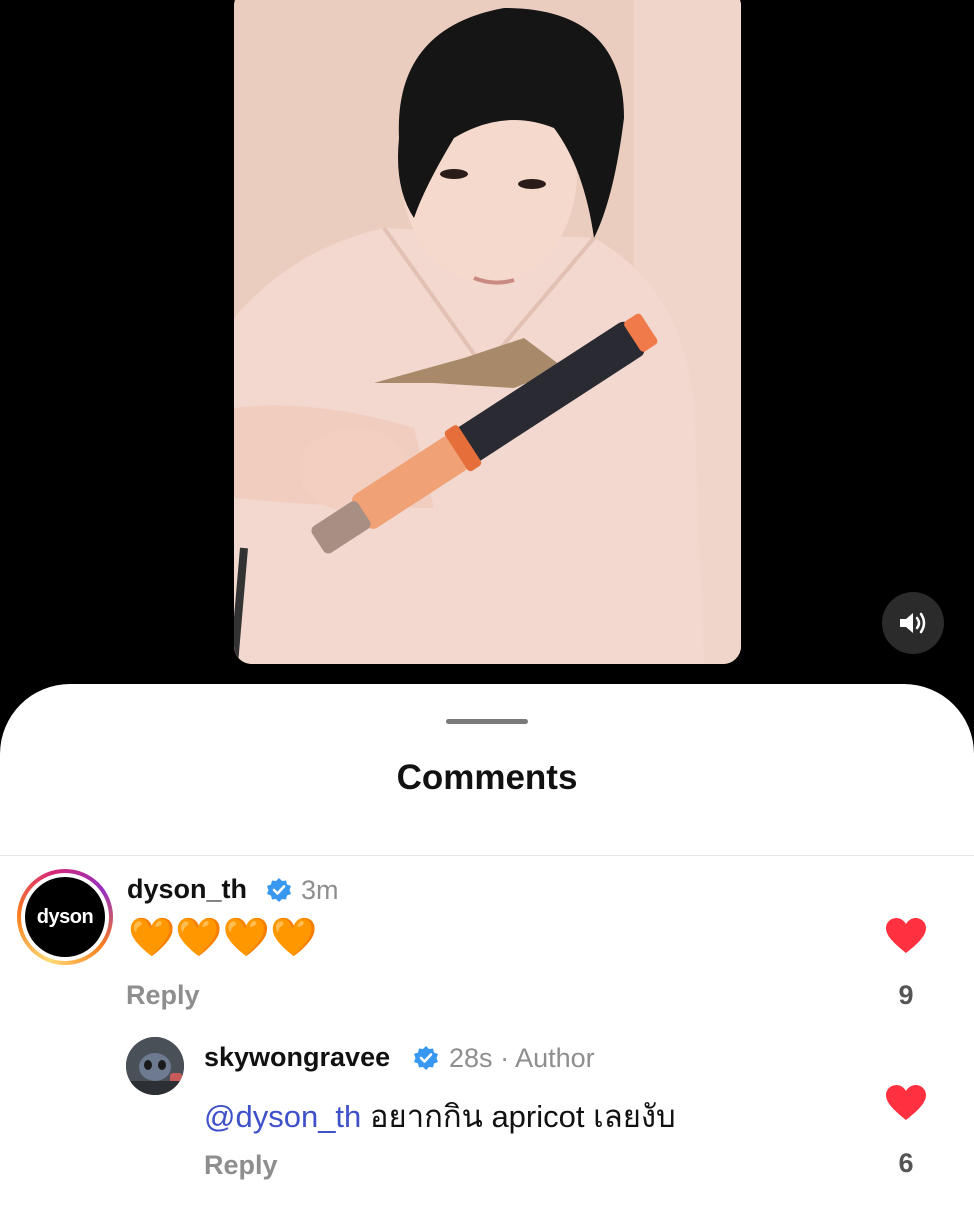 This screenshot has width=974, height=1224. I want to click on avatar, so click(155, 1066).